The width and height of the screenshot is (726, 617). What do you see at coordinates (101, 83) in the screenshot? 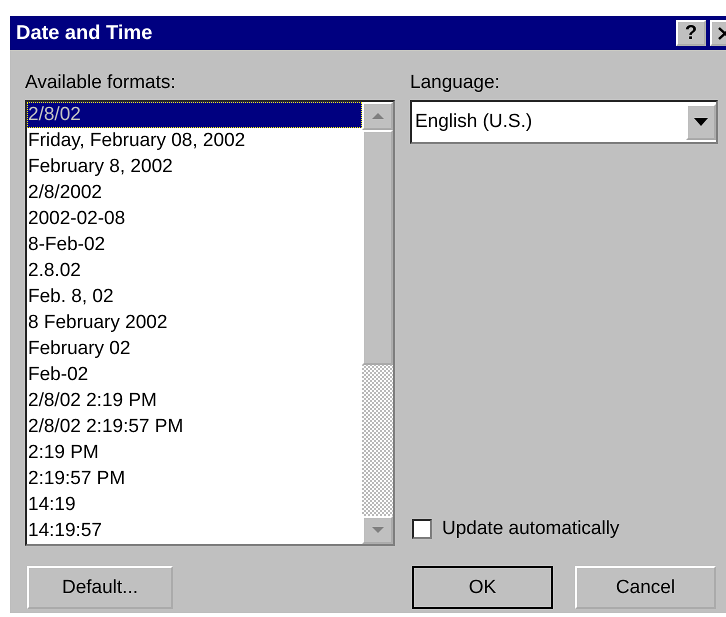
I see `formats-label: Available formats:` at bounding box center [101, 83].